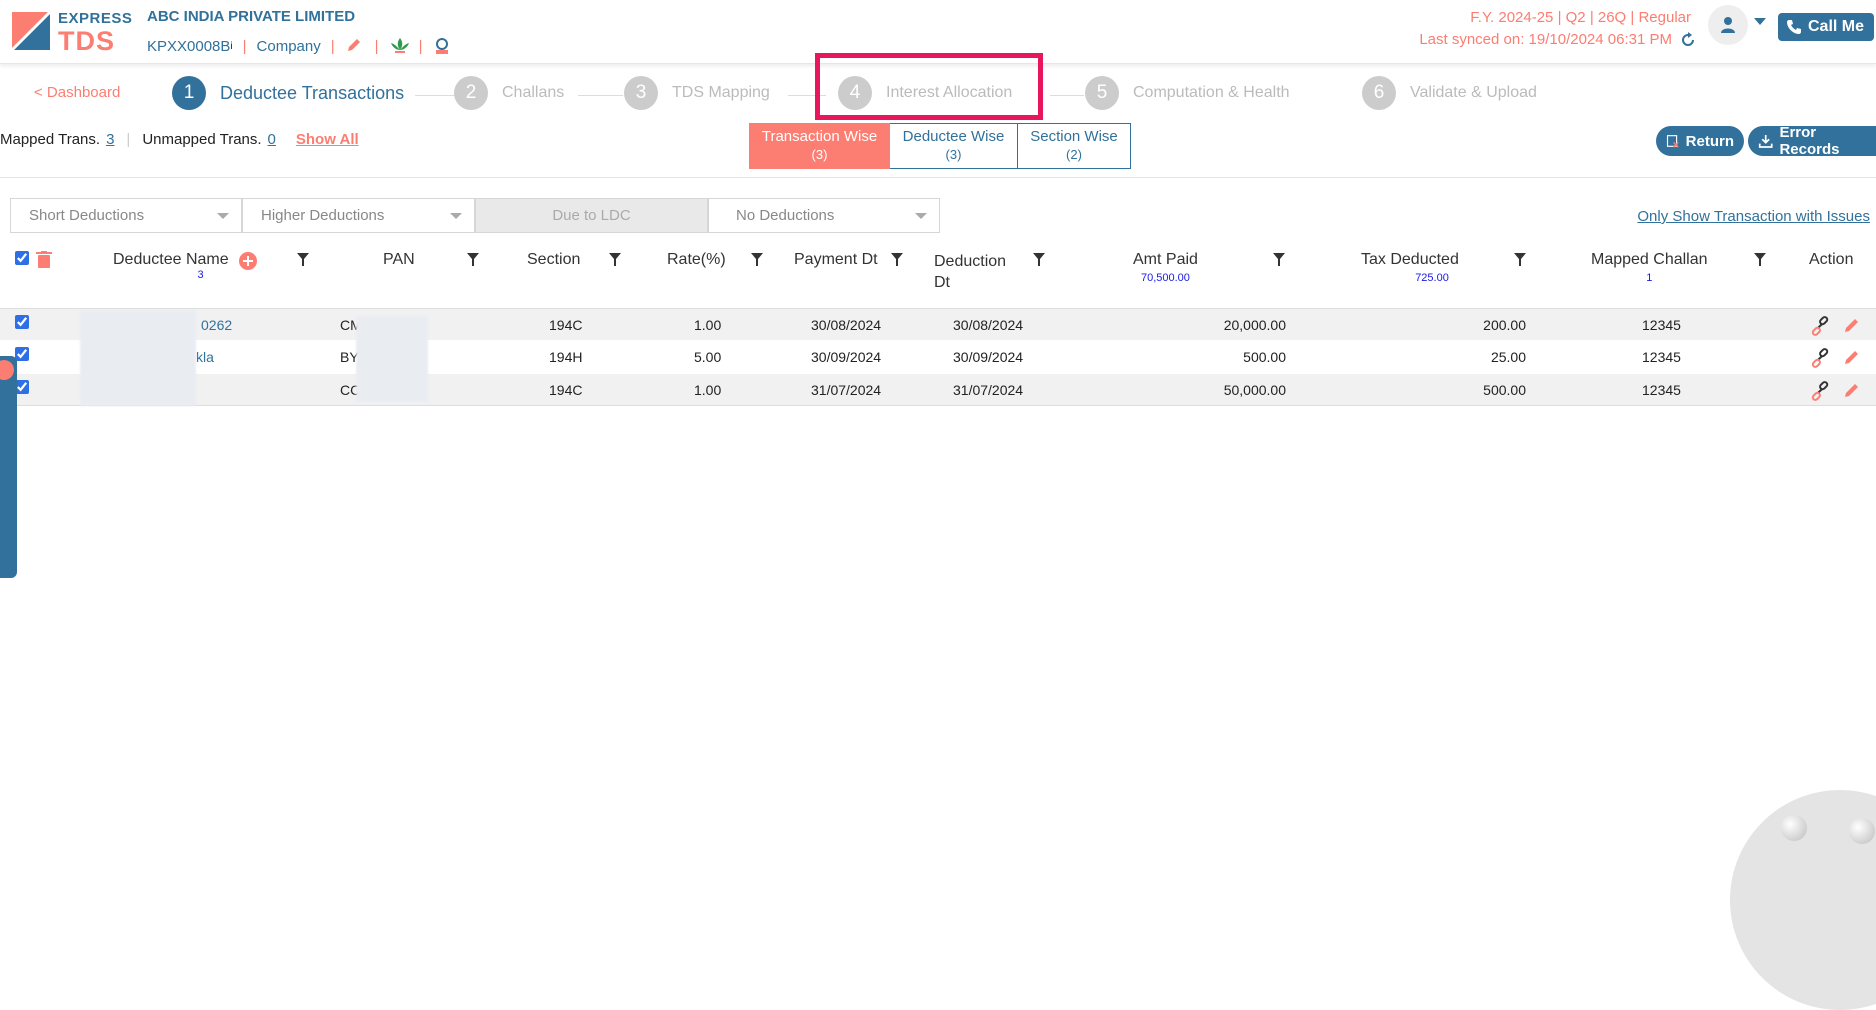 Image resolution: width=1876 pixels, height=1010 pixels. What do you see at coordinates (399, 46) in the screenshot?
I see `lotus-icon` at bounding box center [399, 46].